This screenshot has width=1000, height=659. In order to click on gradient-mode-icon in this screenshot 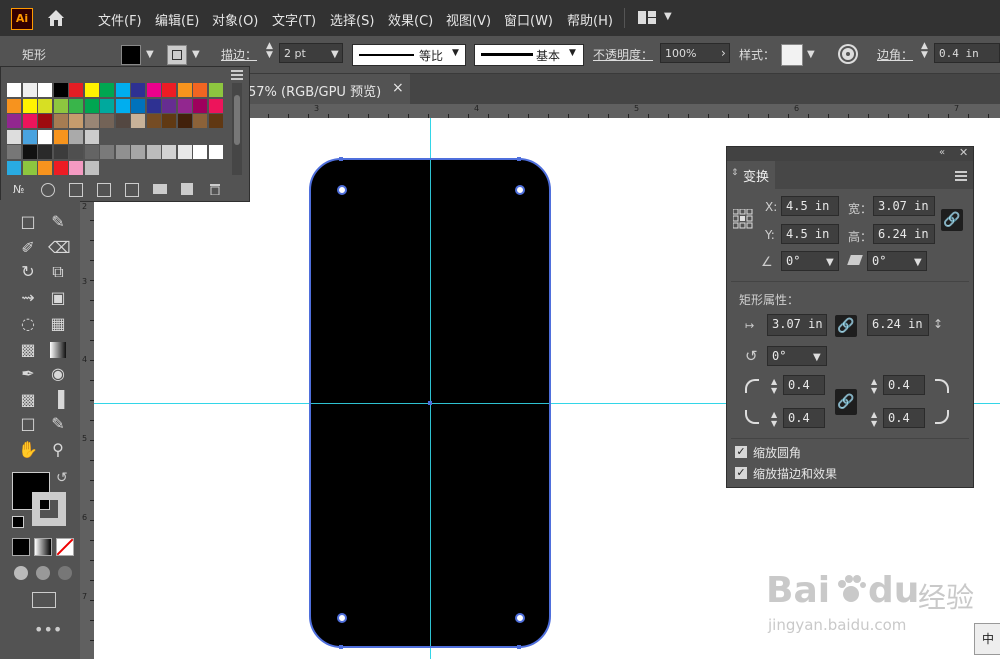, I will do `click(43, 547)`.